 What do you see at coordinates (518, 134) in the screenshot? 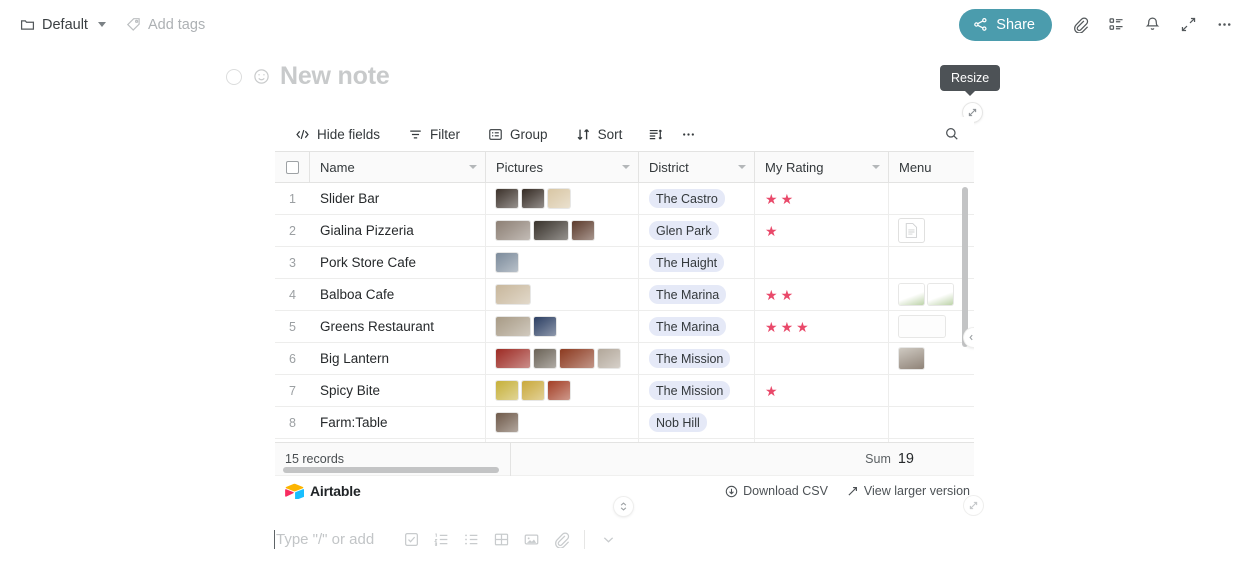
I see `group-button: Group` at bounding box center [518, 134].